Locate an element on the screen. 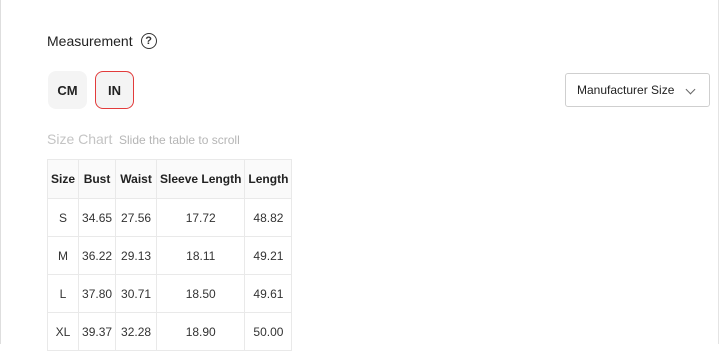 Image resolution: width=720 pixels, height=351 pixels. table-cell: 36.22 is located at coordinates (97, 255).